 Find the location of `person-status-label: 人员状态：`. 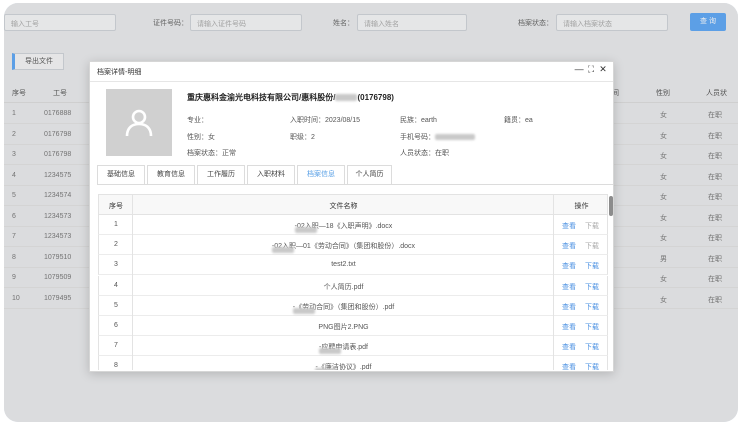

person-status-label: 人员状态： is located at coordinates (417, 153).